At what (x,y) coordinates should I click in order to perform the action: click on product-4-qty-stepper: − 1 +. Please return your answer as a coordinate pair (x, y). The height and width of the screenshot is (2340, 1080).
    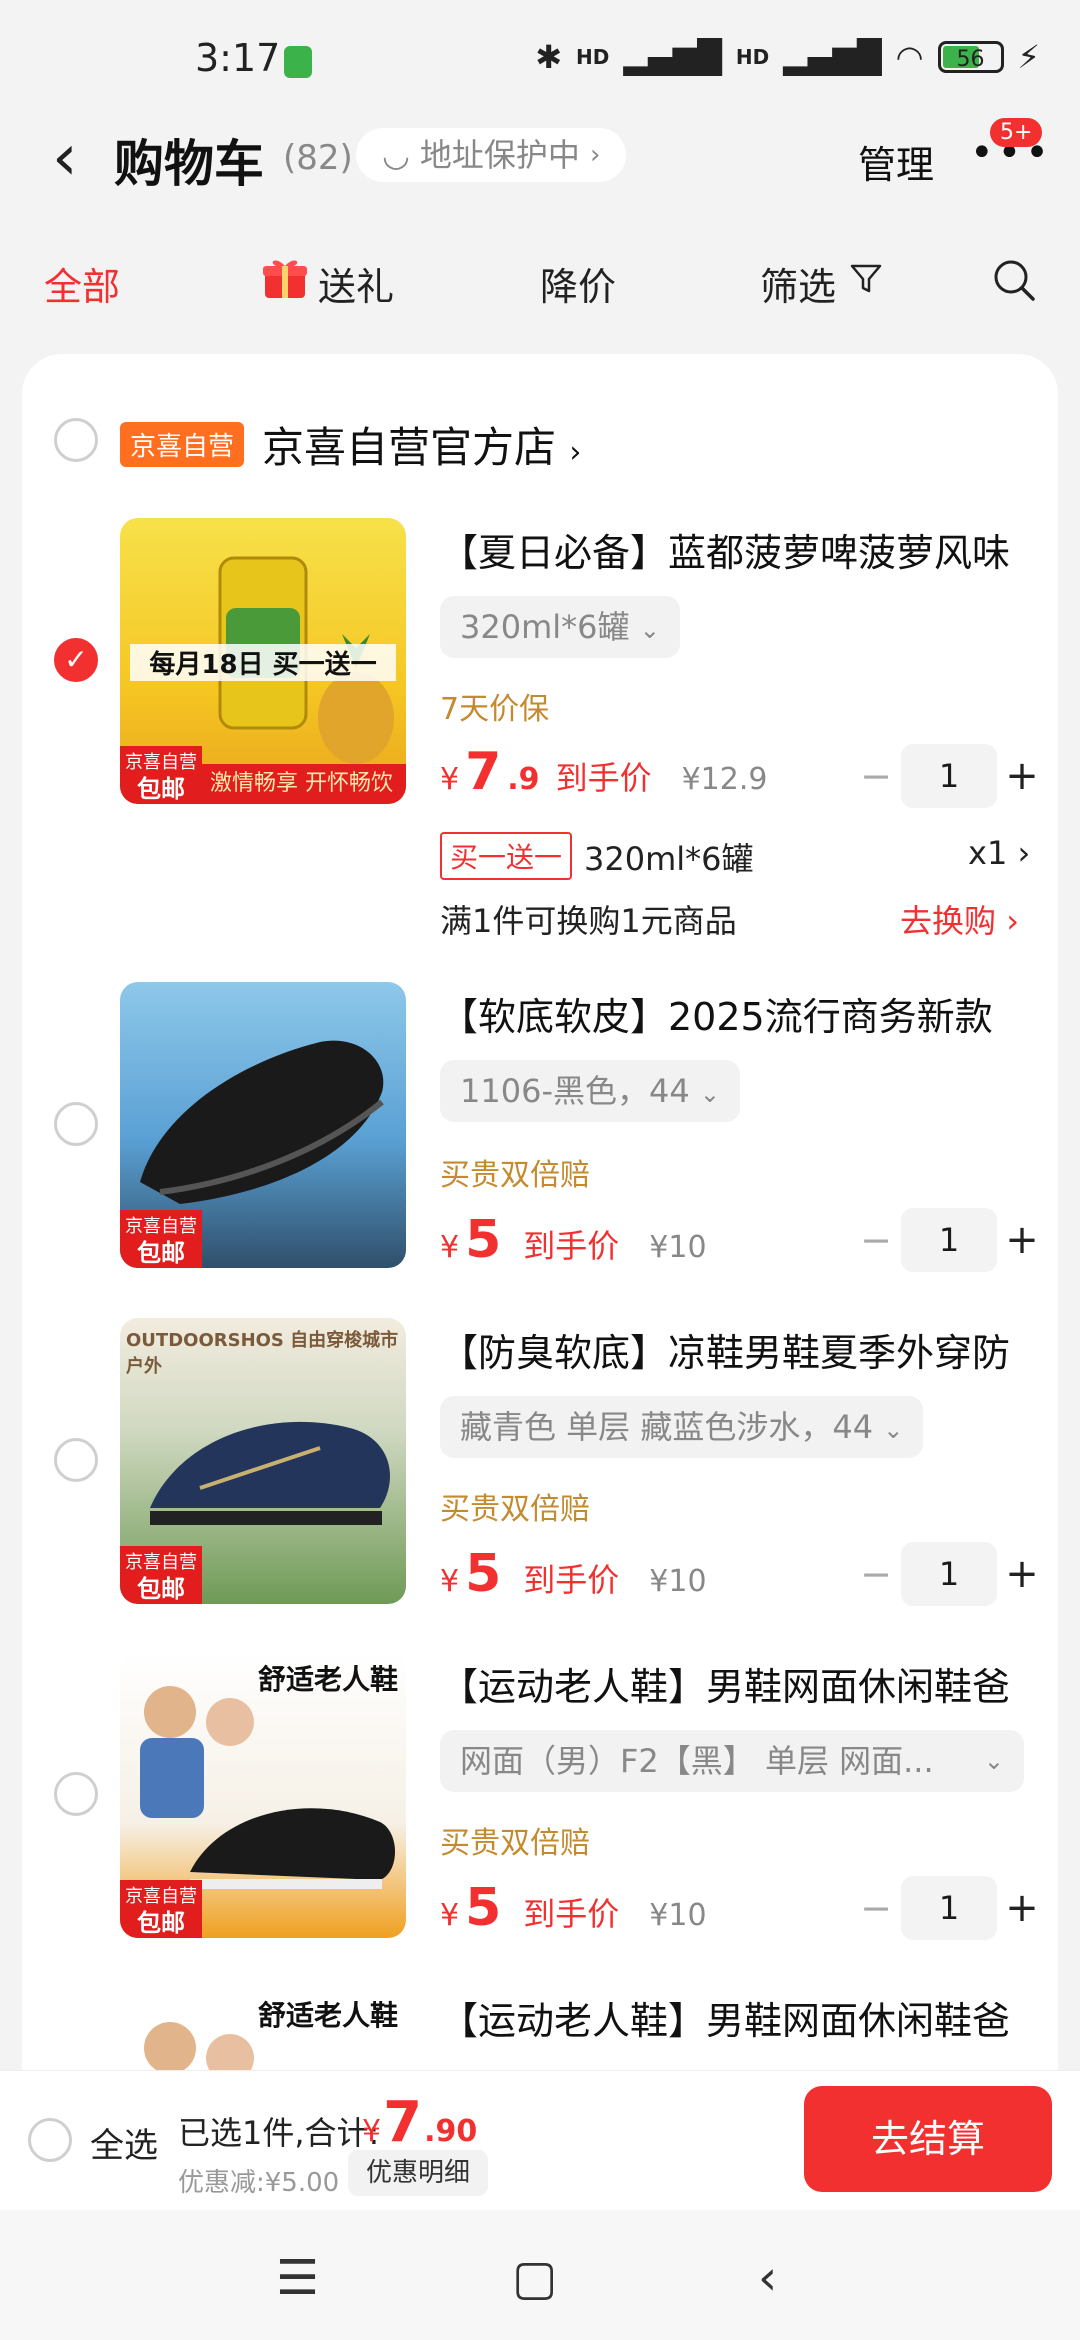
    Looking at the image, I should click on (949, 1908).